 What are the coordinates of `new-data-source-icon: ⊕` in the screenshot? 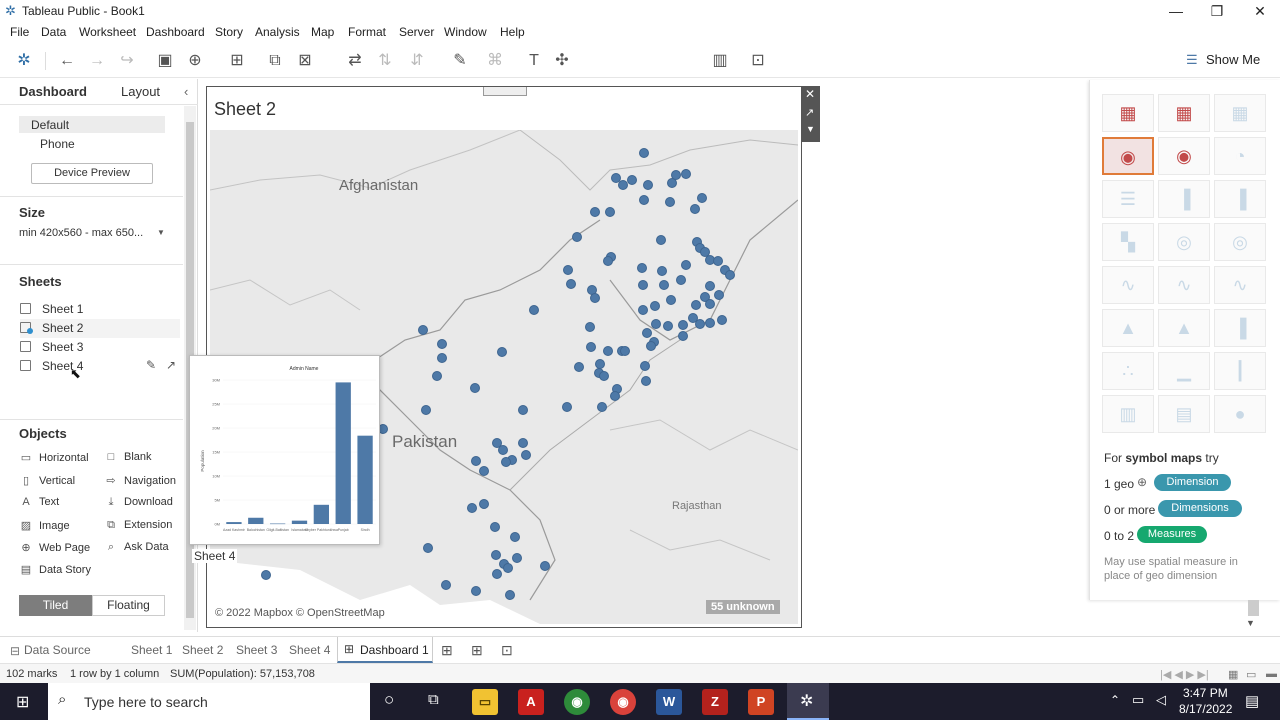 It's located at (195, 61).